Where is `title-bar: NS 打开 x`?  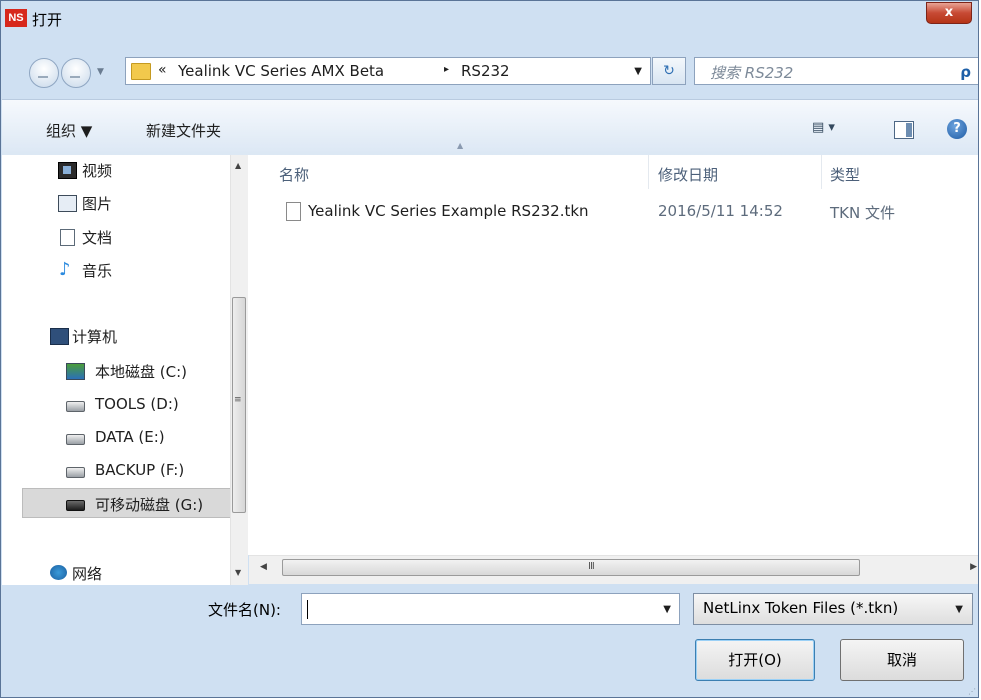
title-bar: NS 打开 x is located at coordinates (489, 19).